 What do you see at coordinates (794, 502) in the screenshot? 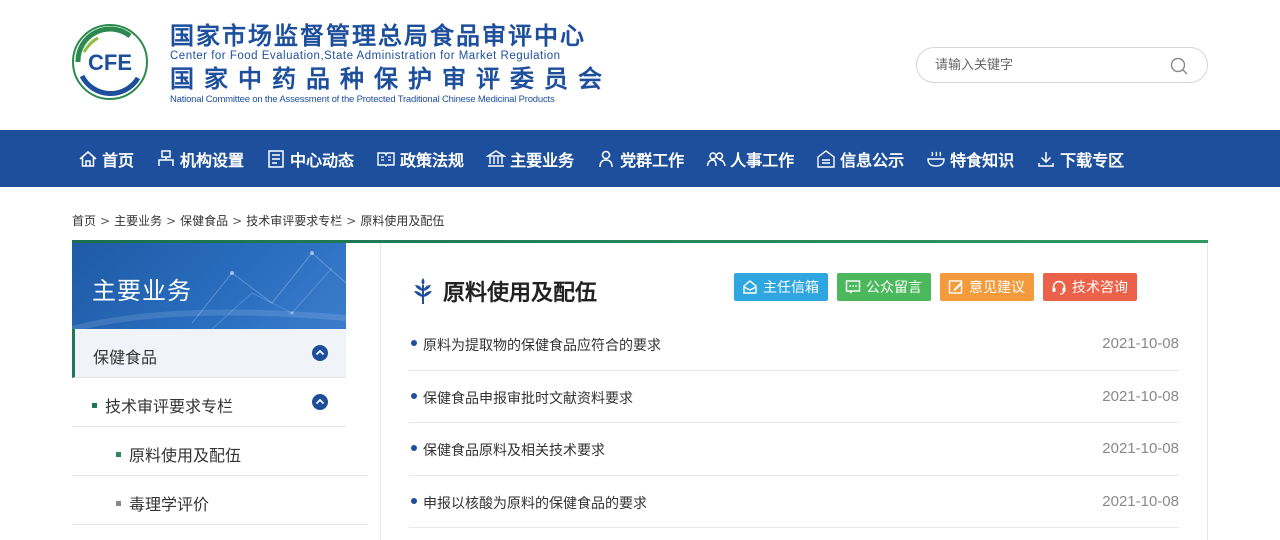
I see `list-item: 申报以核酸为原料的保健食品的要求 2021-10-08` at bounding box center [794, 502].